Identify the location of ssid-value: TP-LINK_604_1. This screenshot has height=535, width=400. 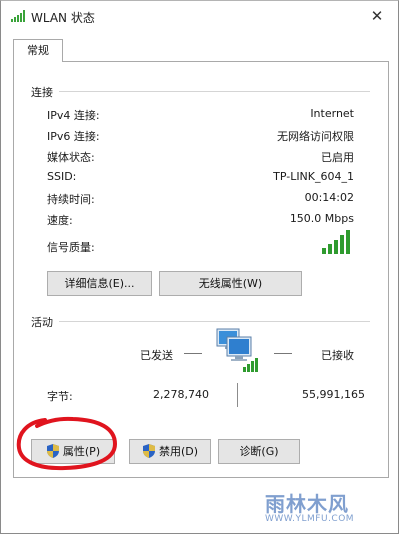
(313, 176).